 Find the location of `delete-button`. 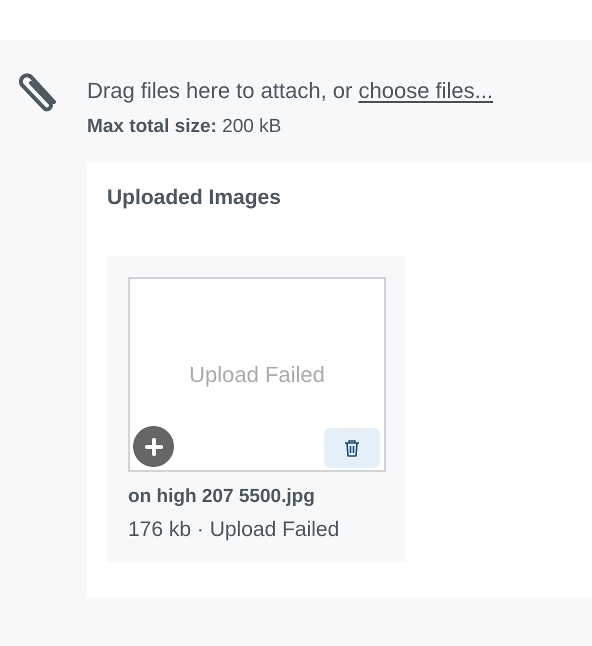

delete-button is located at coordinates (352, 448).